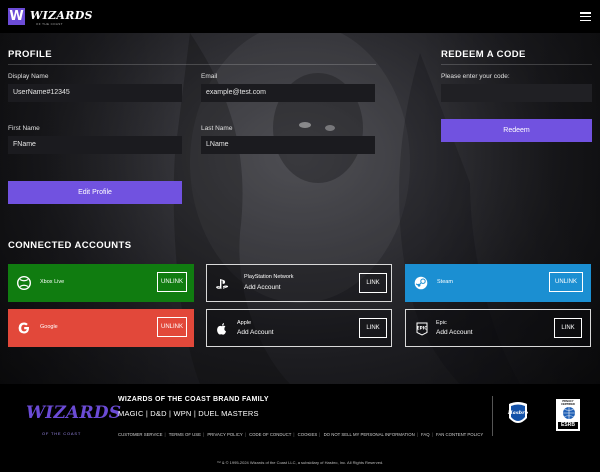  What do you see at coordinates (95, 192) in the screenshot?
I see `edit-profile-button: Edit Profile` at bounding box center [95, 192].